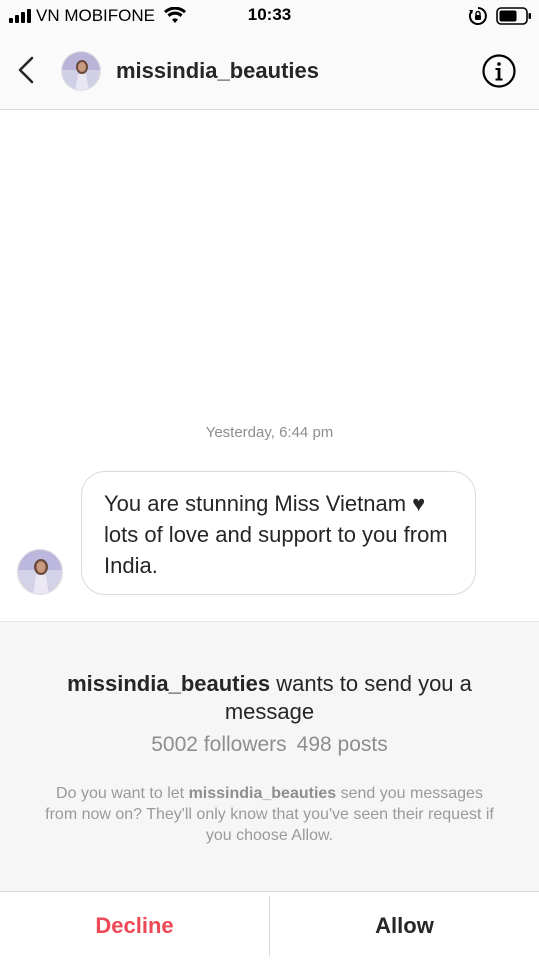 The width and height of the screenshot is (539, 960). What do you see at coordinates (219, 744) in the screenshot?
I see `followers-count: 5002 followers` at bounding box center [219, 744].